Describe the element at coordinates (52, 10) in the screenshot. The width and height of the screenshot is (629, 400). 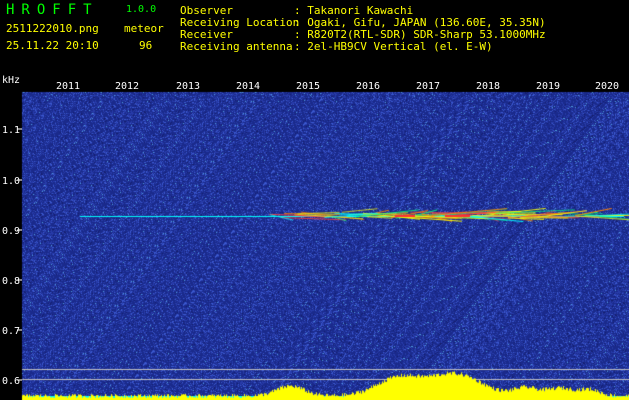
I see `app-name: HROFFT` at that location.